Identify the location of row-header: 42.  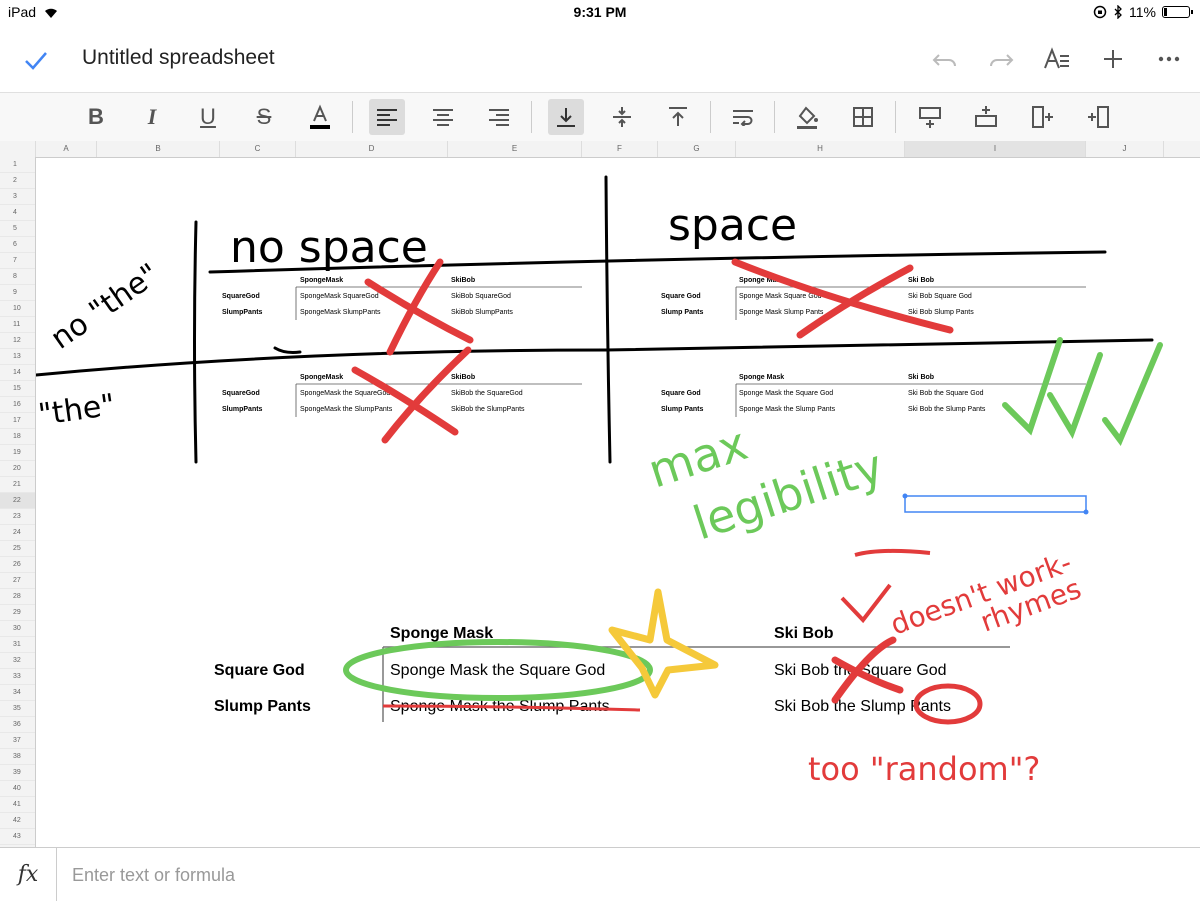
(17, 821).